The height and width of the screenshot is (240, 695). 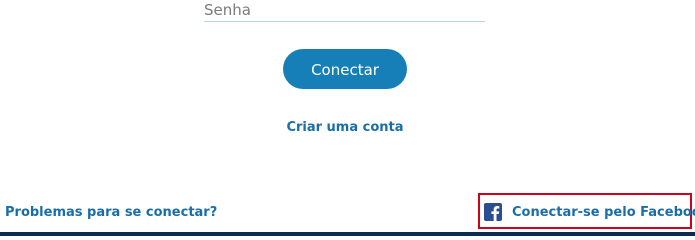 I want to click on trouble-connecting-link: Problemas para se conectar?, so click(x=111, y=212).